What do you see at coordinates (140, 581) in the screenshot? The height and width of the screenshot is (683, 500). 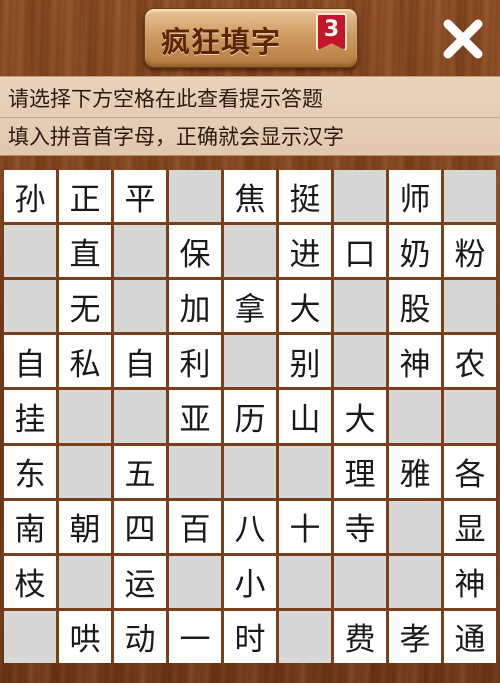 I see `grid-cell-filled: 运` at bounding box center [140, 581].